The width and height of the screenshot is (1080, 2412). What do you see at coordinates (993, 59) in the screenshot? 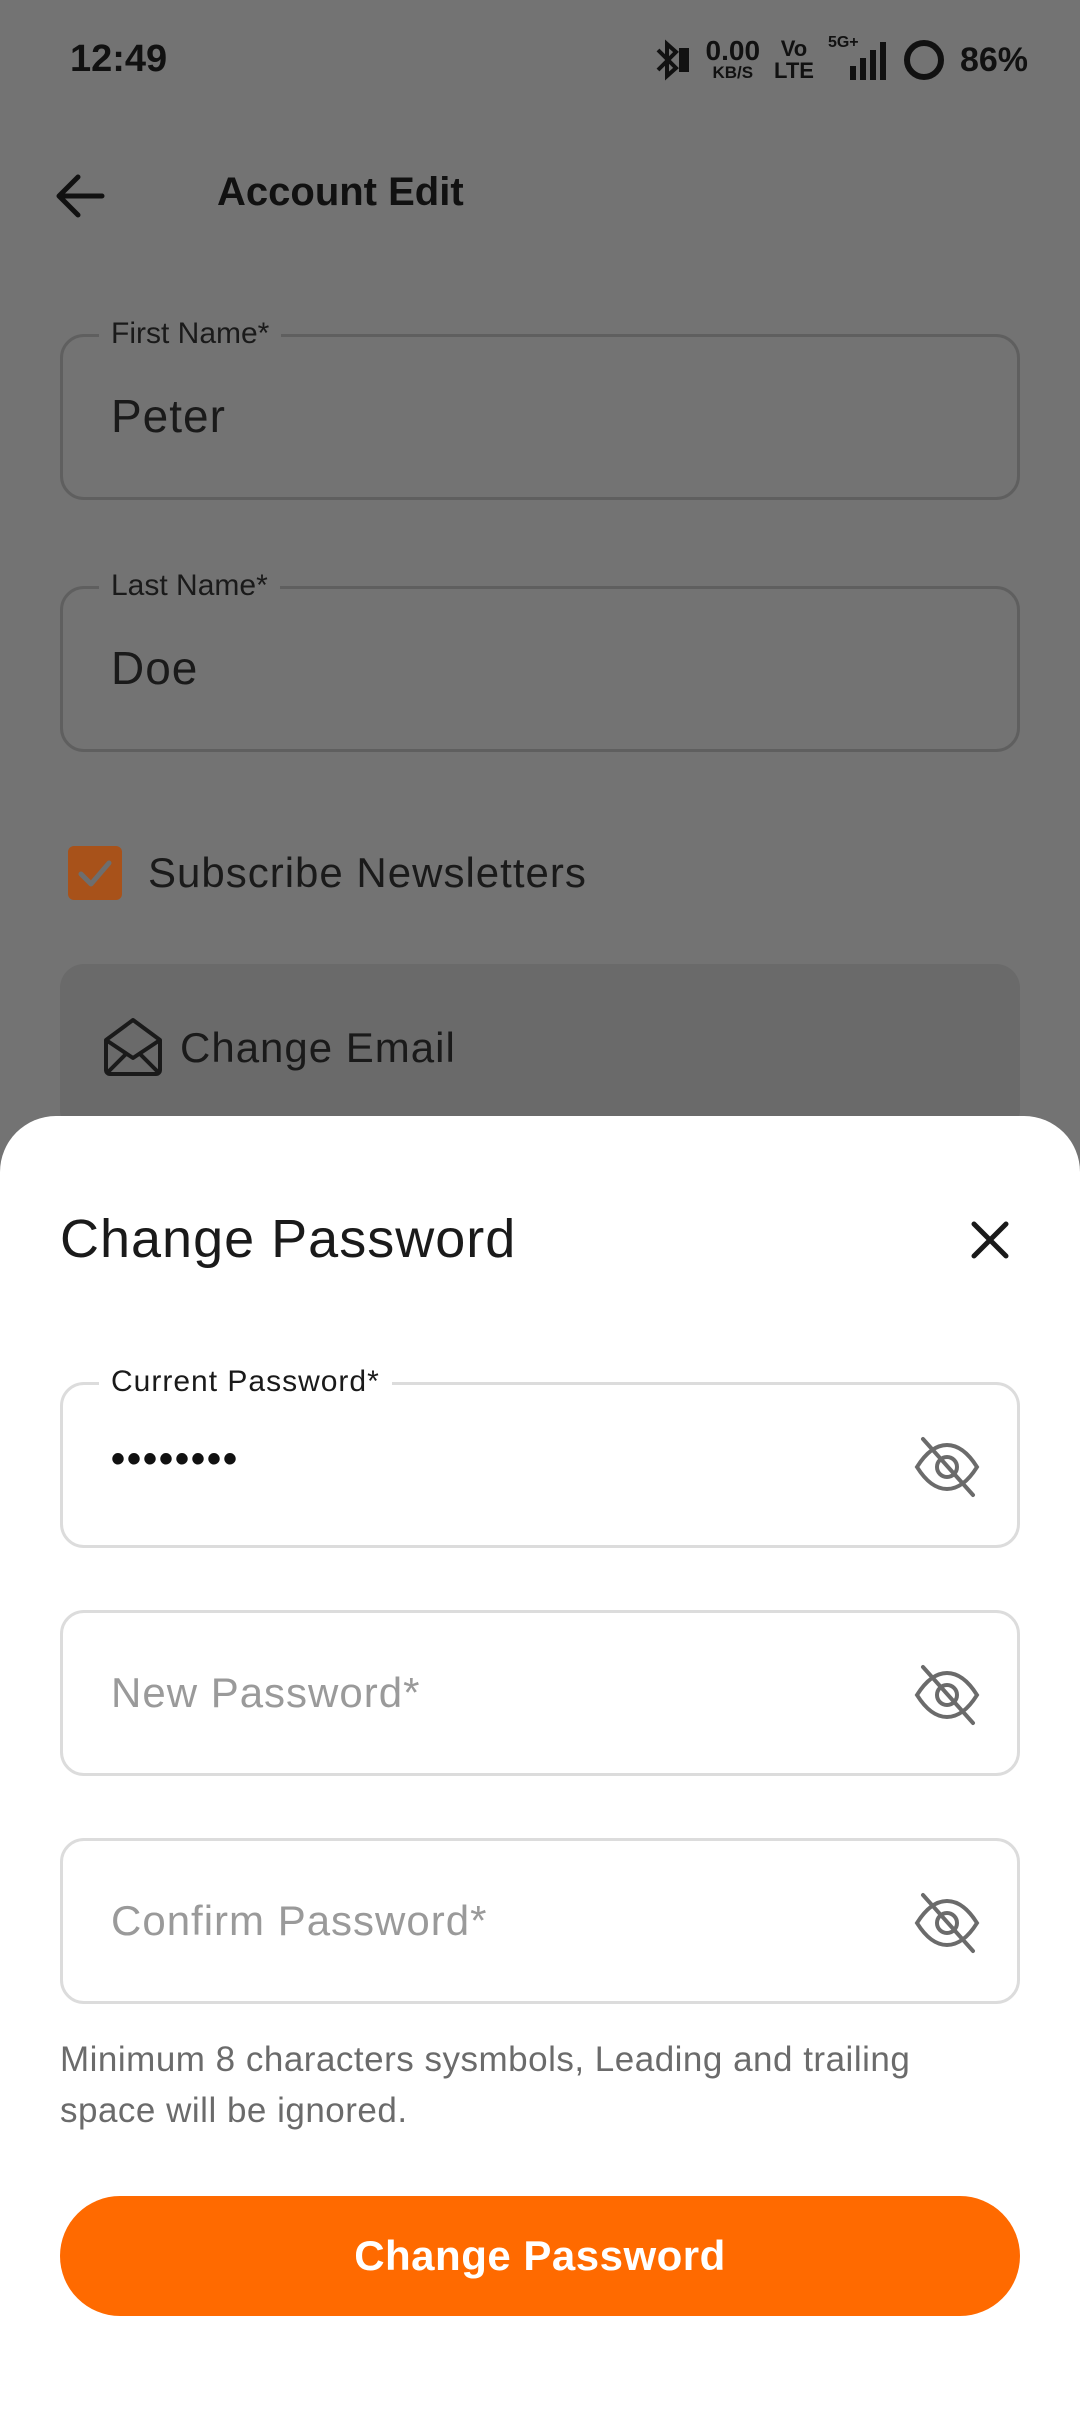
I see `battery-percent: 86%` at bounding box center [993, 59].